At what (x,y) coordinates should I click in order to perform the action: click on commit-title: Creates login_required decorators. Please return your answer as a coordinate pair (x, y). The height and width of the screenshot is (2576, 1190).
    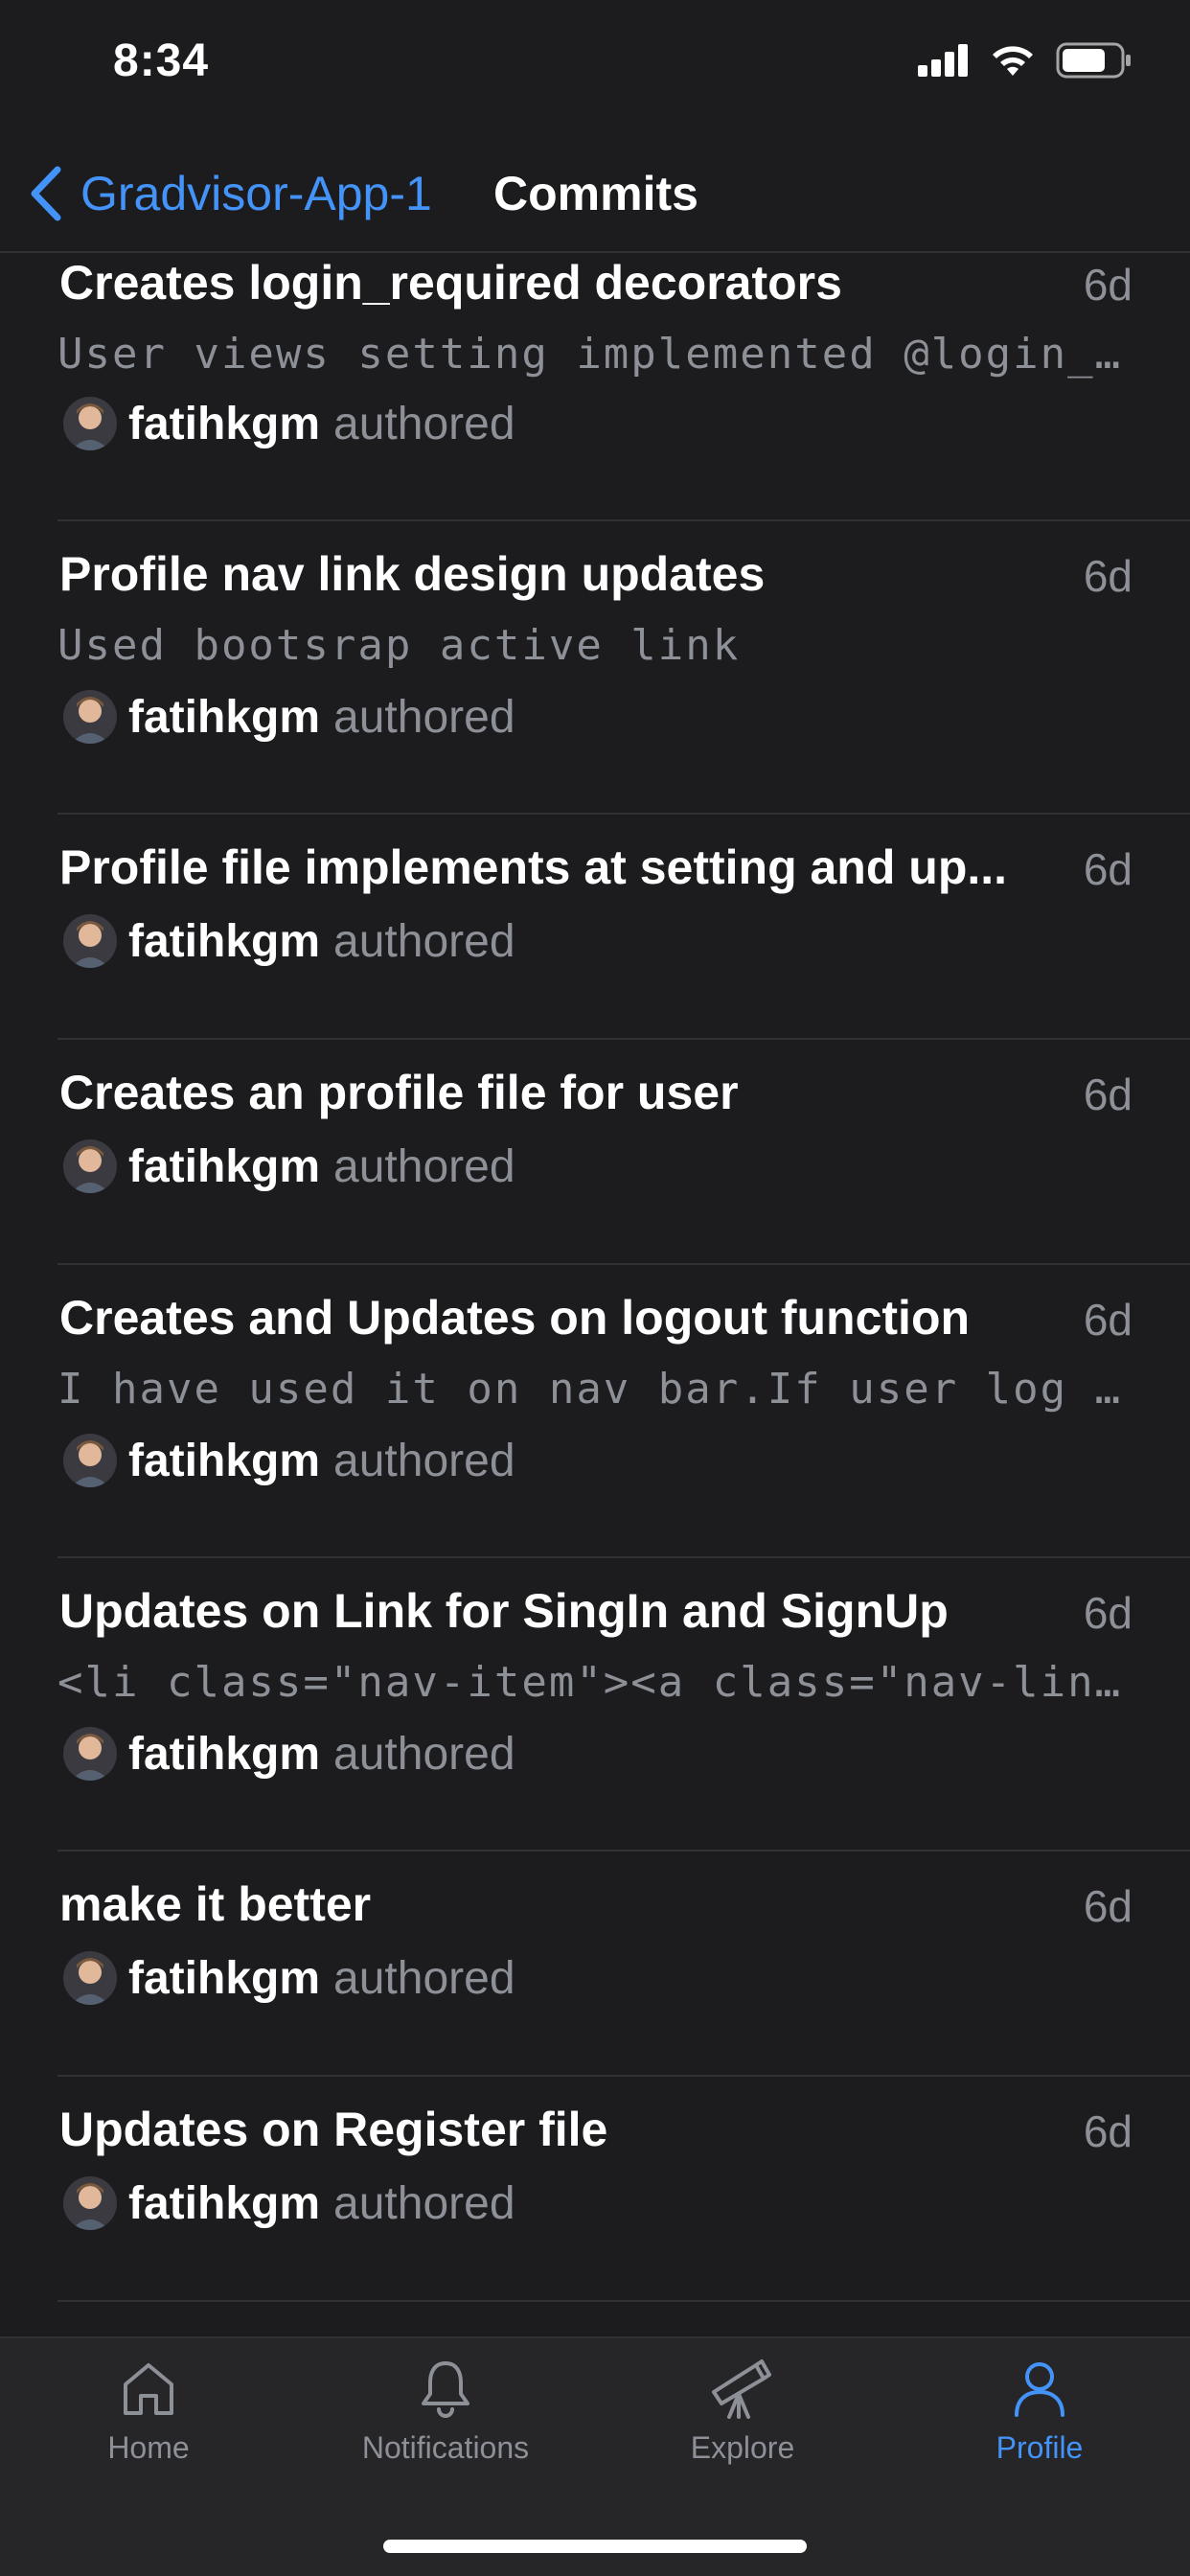
    Looking at the image, I should click on (451, 283).